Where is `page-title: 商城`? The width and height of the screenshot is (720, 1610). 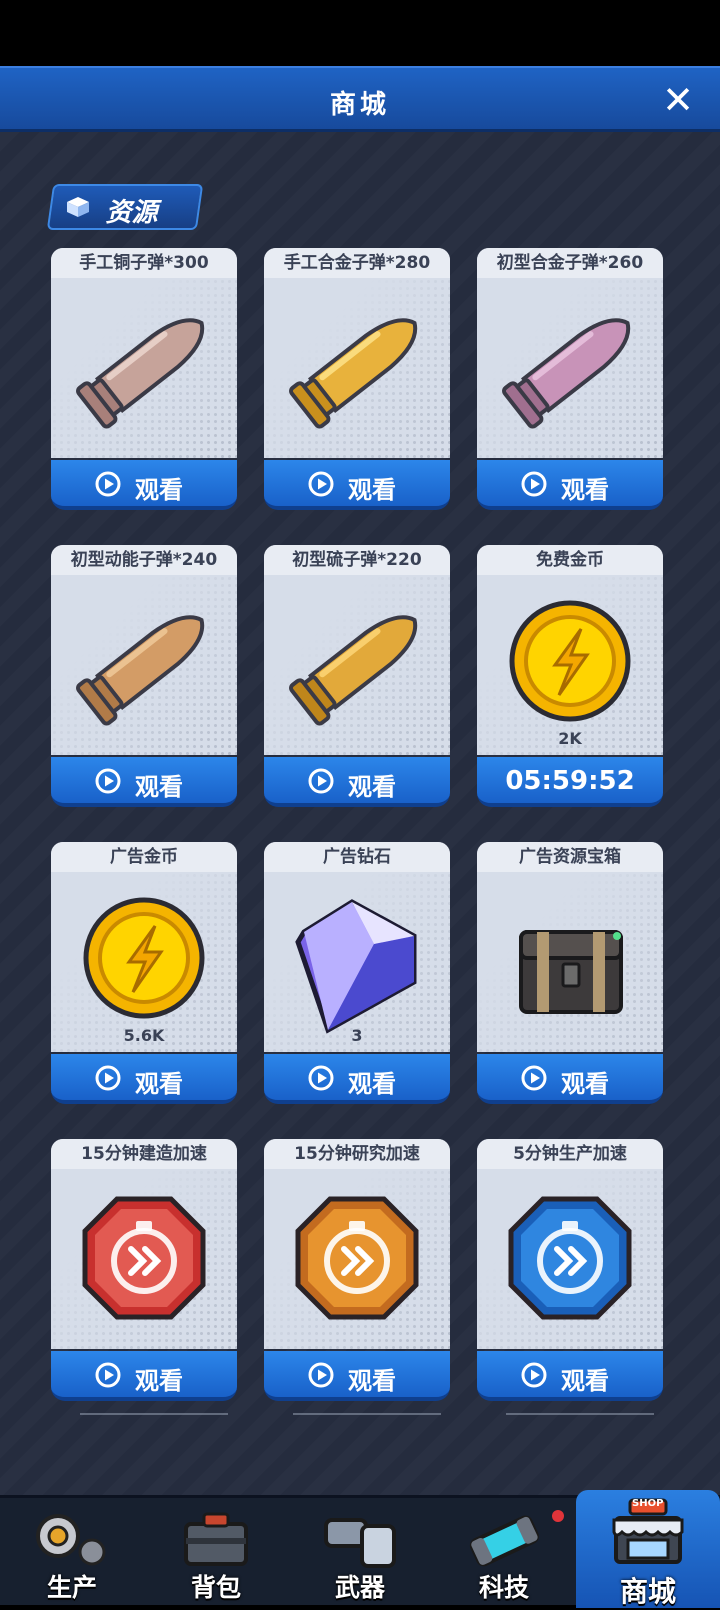 page-title: 商城 is located at coordinates (359, 105).